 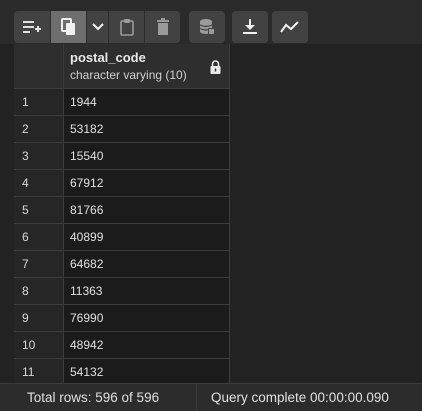 I want to click on row-number: 5, so click(x=39, y=210).